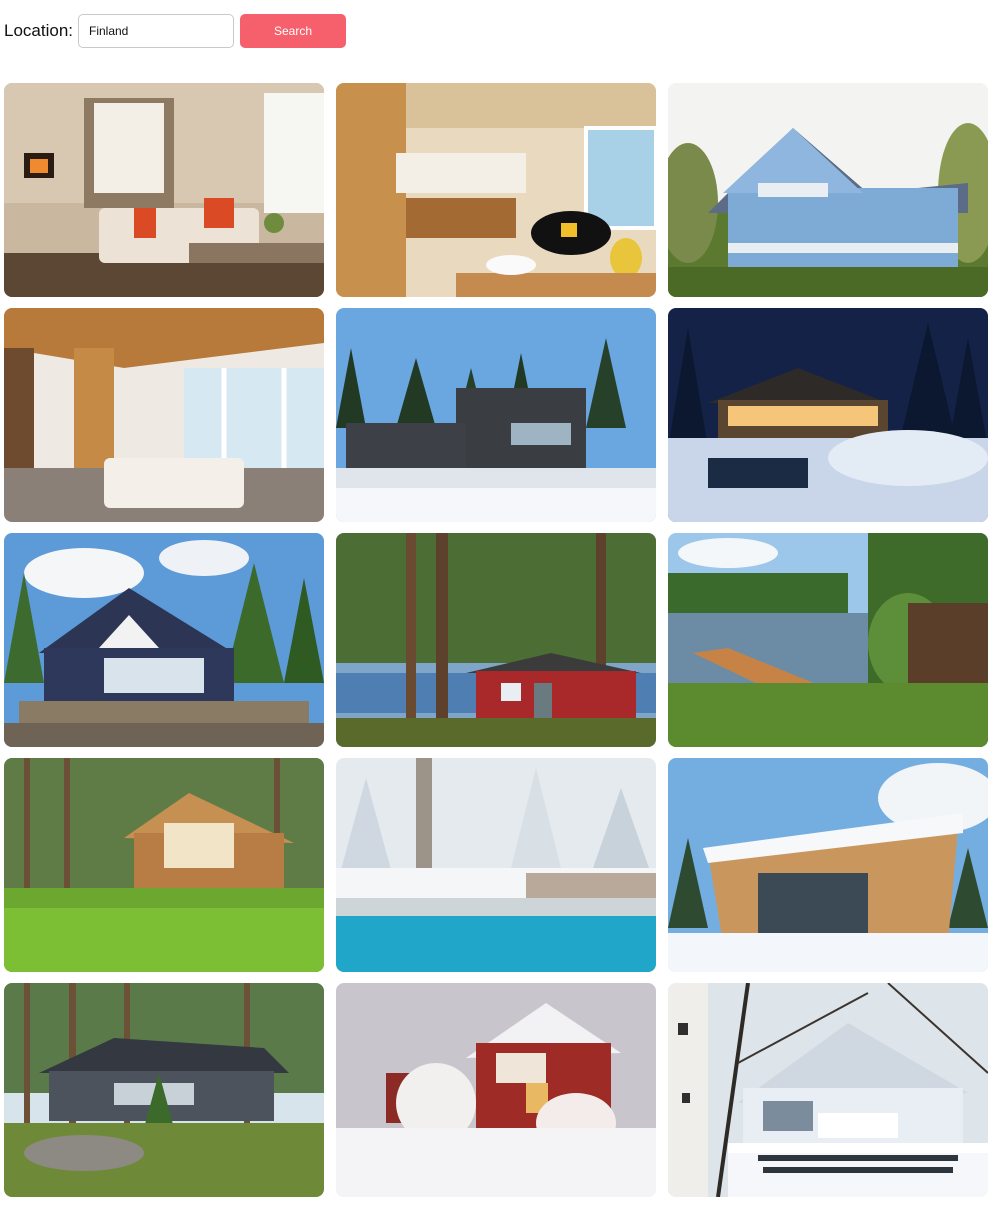 This screenshot has height=1208, width=1000. What do you see at coordinates (156, 31) in the screenshot?
I see `location-input` at bounding box center [156, 31].